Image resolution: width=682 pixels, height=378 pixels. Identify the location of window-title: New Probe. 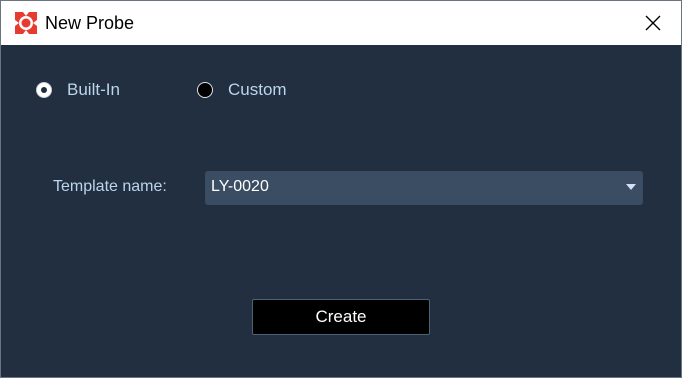
(90, 23).